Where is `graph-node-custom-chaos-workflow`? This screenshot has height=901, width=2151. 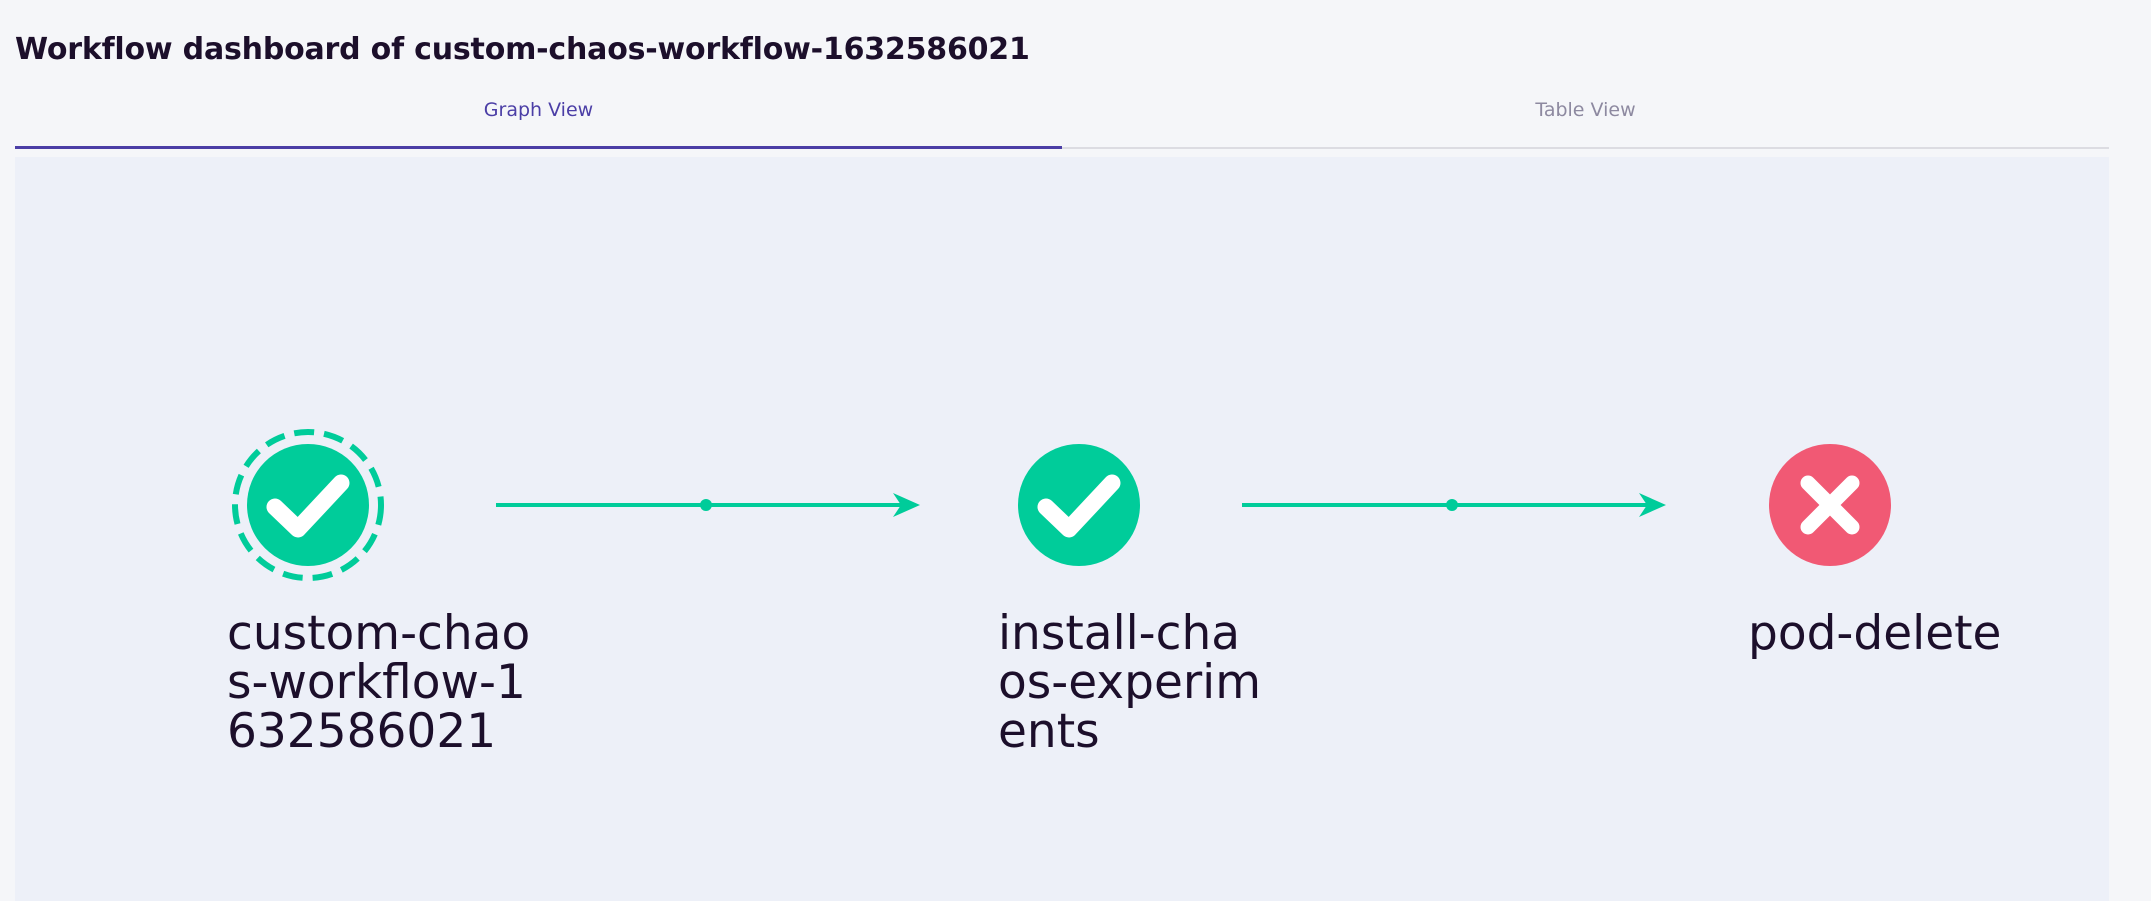
graph-node-custom-chaos-workflow is located at coordinates (308, 505).